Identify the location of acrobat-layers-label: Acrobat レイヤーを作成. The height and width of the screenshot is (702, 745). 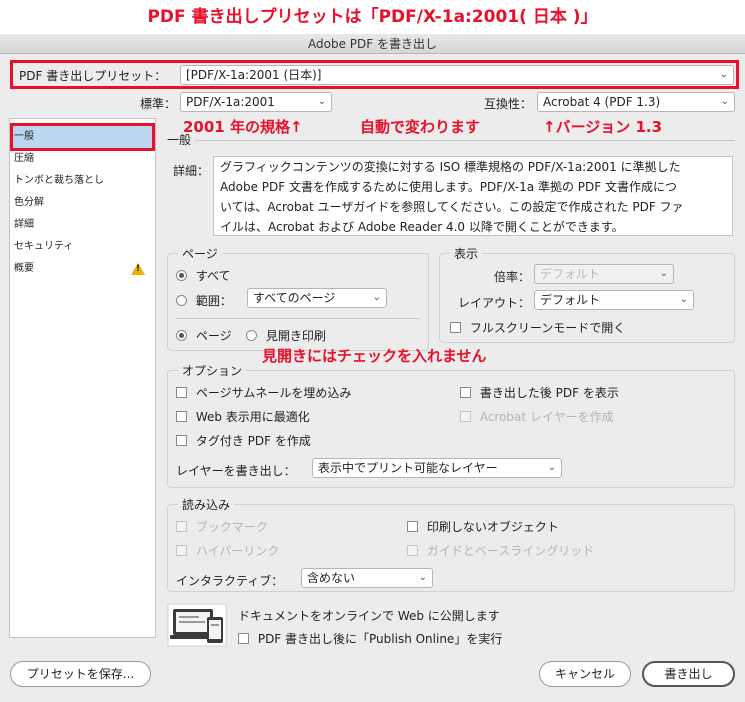
(546, 417).